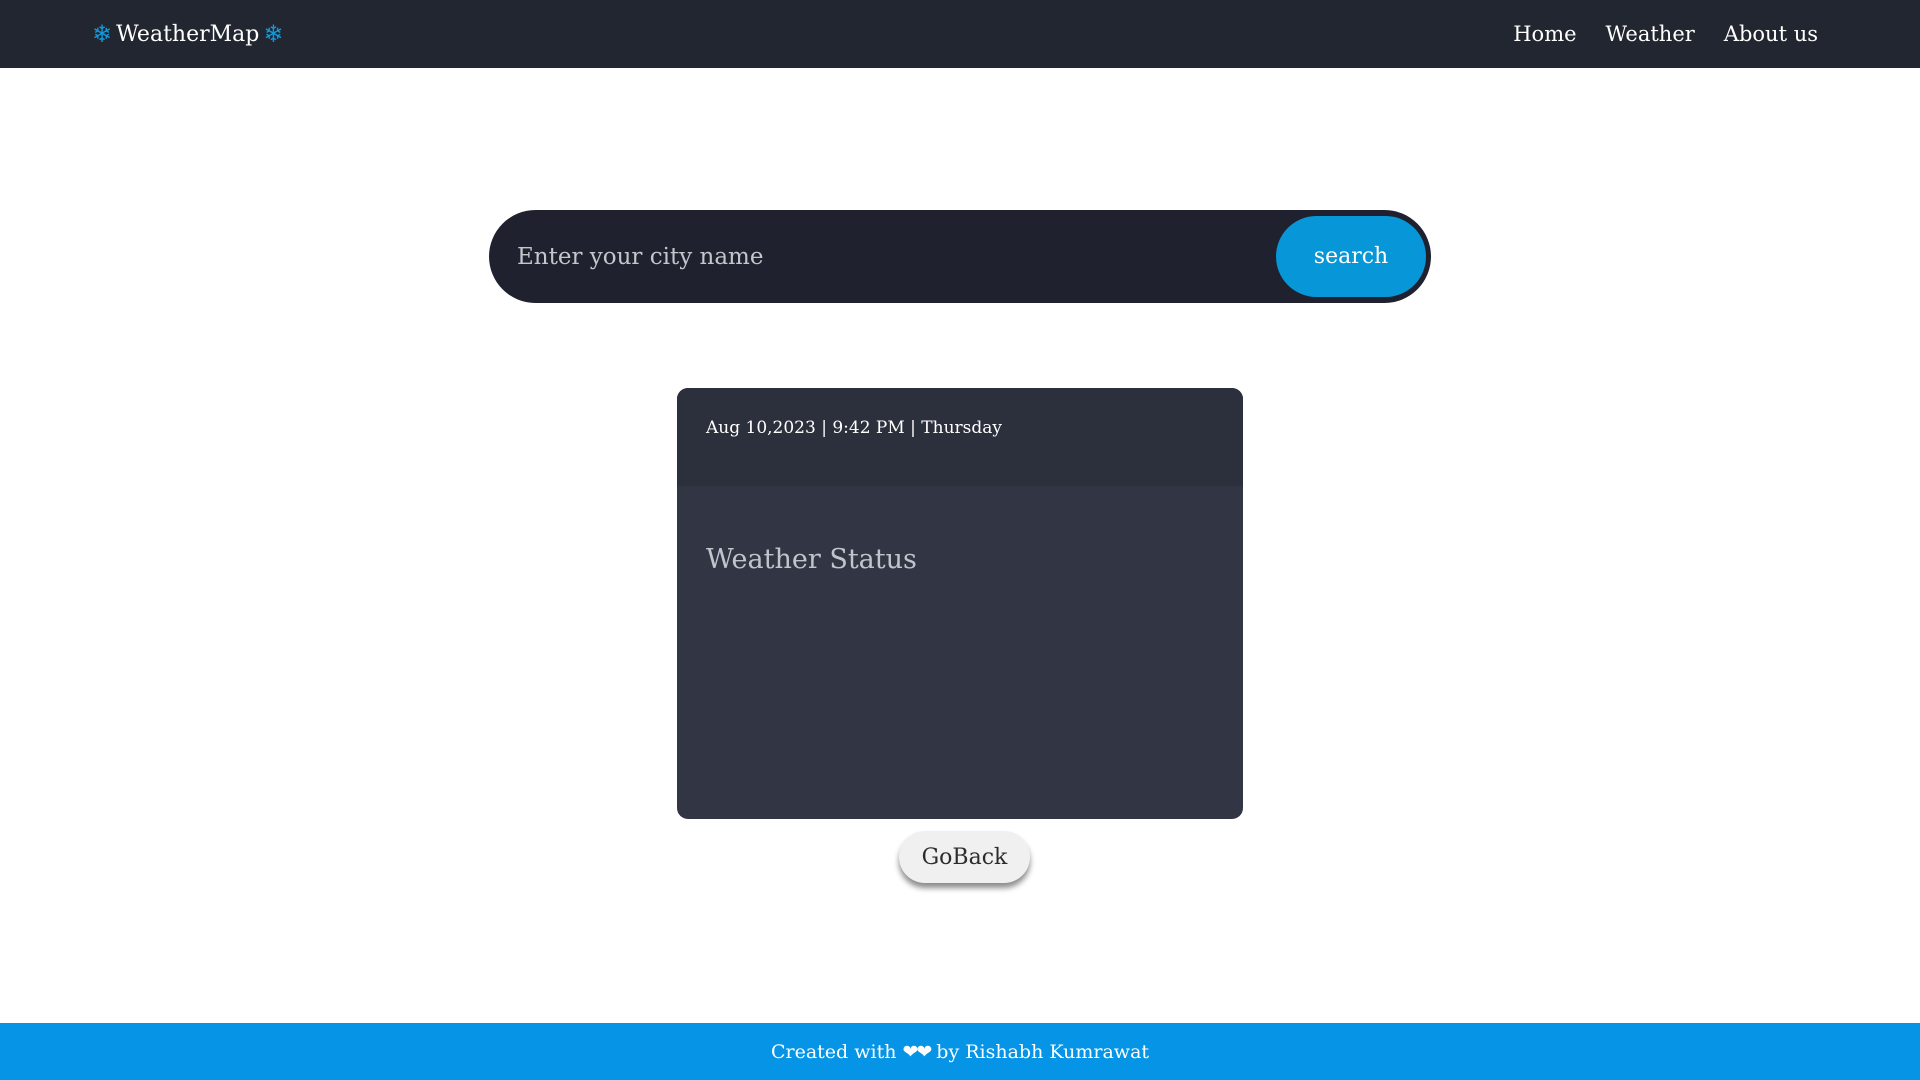 The height and width of the screenshot is (1080, 1920). Describe the element at coordinates (854, 428) in the screenshot. I see `date-time-label: Aug 10,2023 | 9:42 PM | Thursday` at that location.